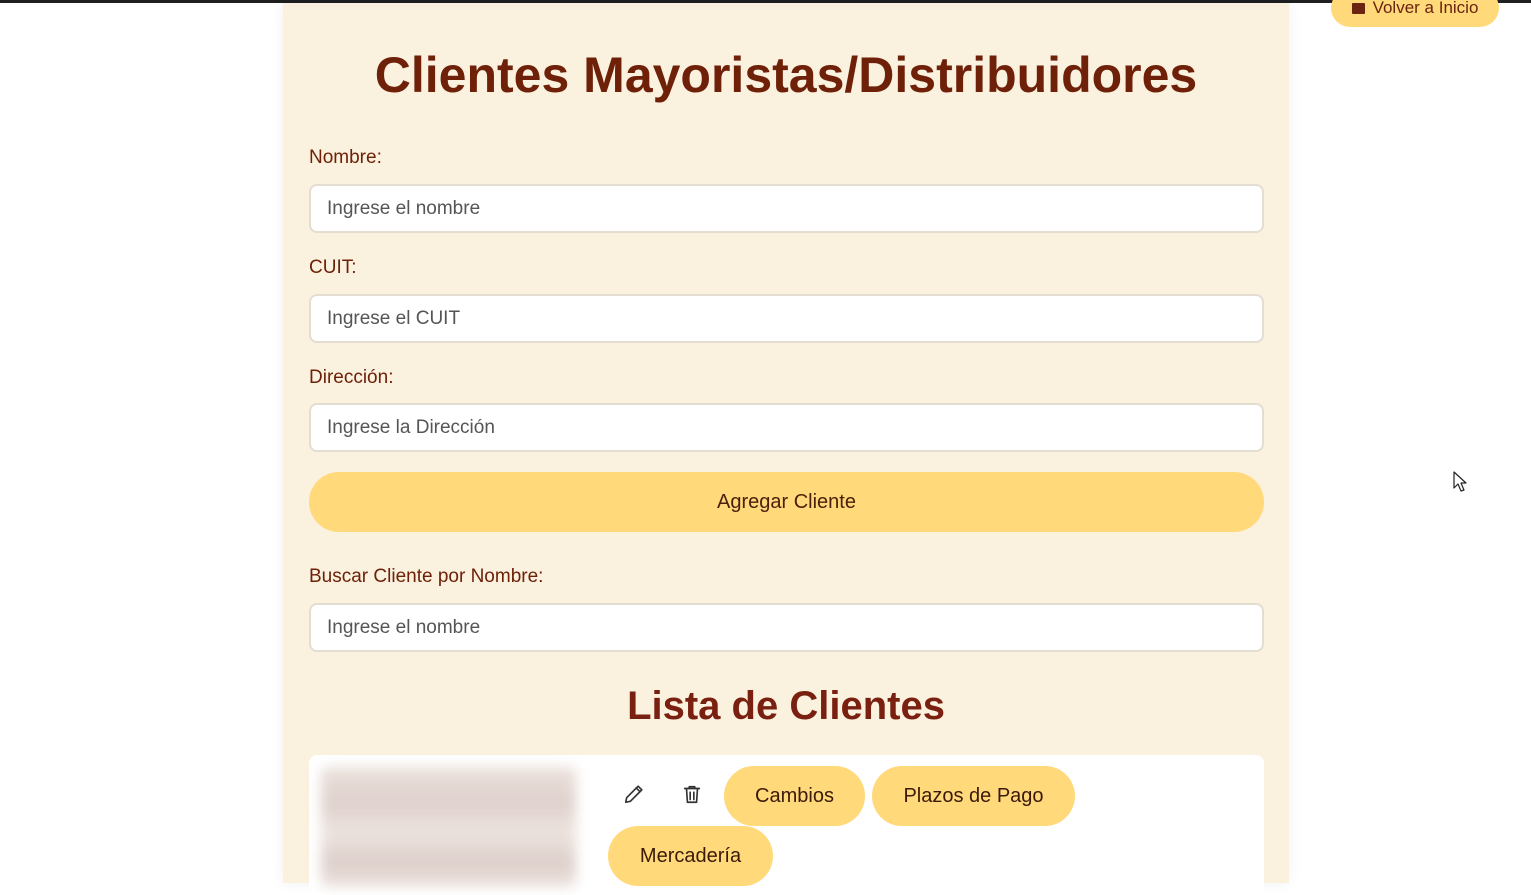 The image size is (1531, 895). I want to click on changes-button: Cambios, so click(794, 796).